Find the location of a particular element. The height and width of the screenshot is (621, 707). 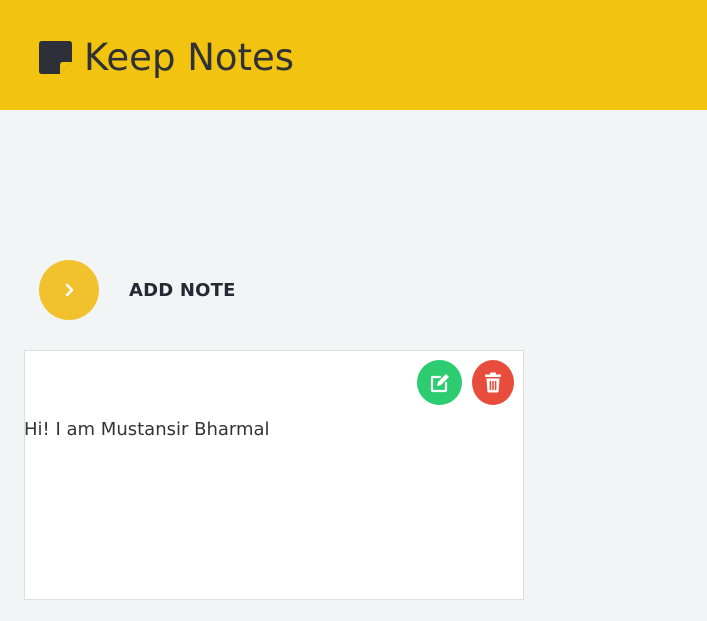

edit-icon is located at coordinates (439, 382).